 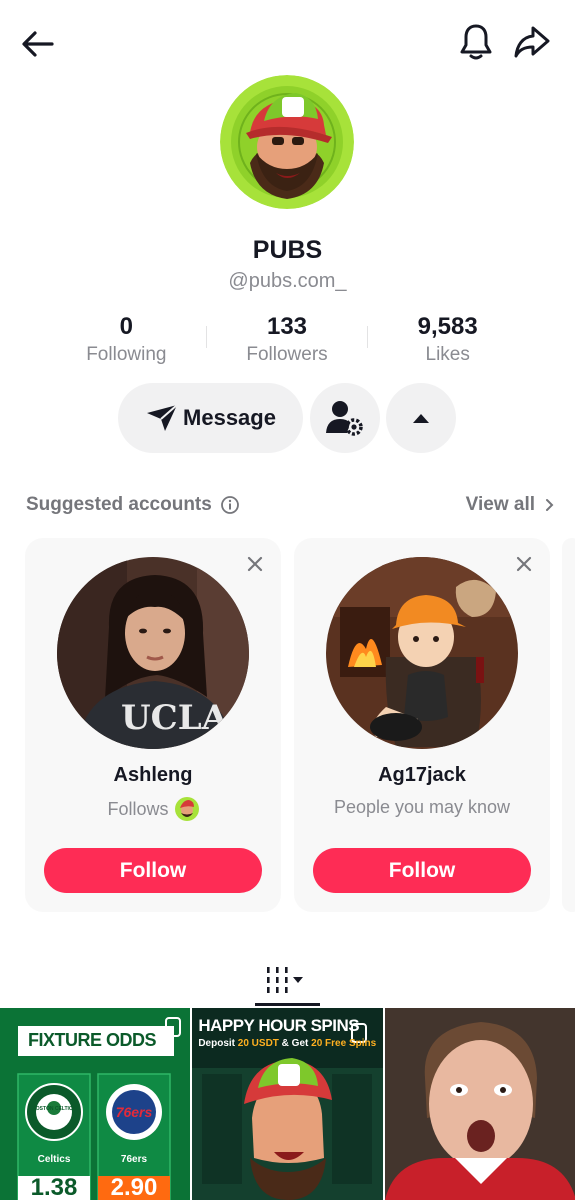 What do you see at coordinates (229, 417) in the screenshot?
I see `message-button-label: Message` at bounding box center [229, 417].